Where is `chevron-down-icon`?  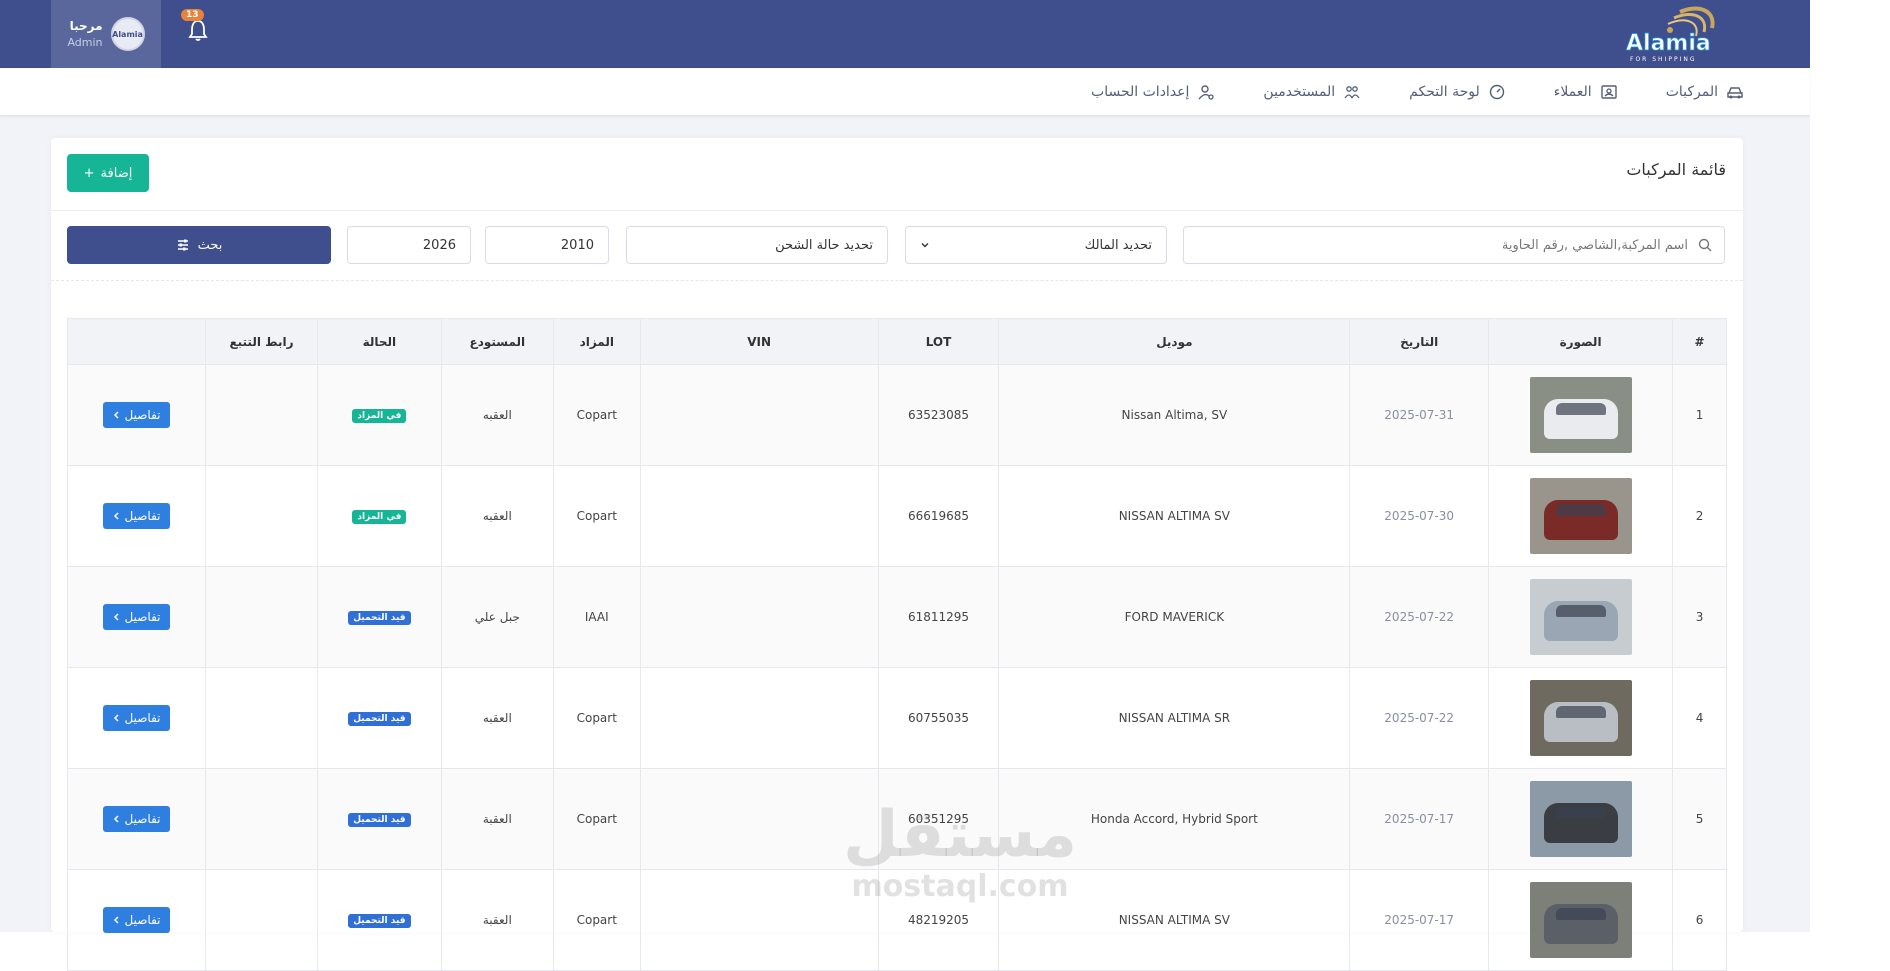
chevron-down-icon is located at coordinates (925, 245).